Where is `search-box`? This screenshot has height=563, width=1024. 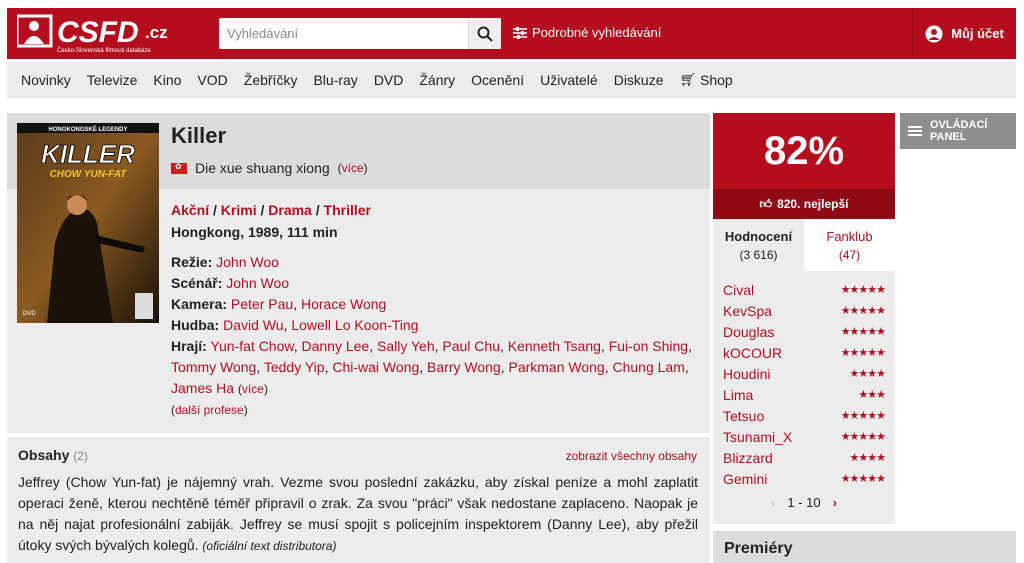
search-box is located at coordinates (360, 33).